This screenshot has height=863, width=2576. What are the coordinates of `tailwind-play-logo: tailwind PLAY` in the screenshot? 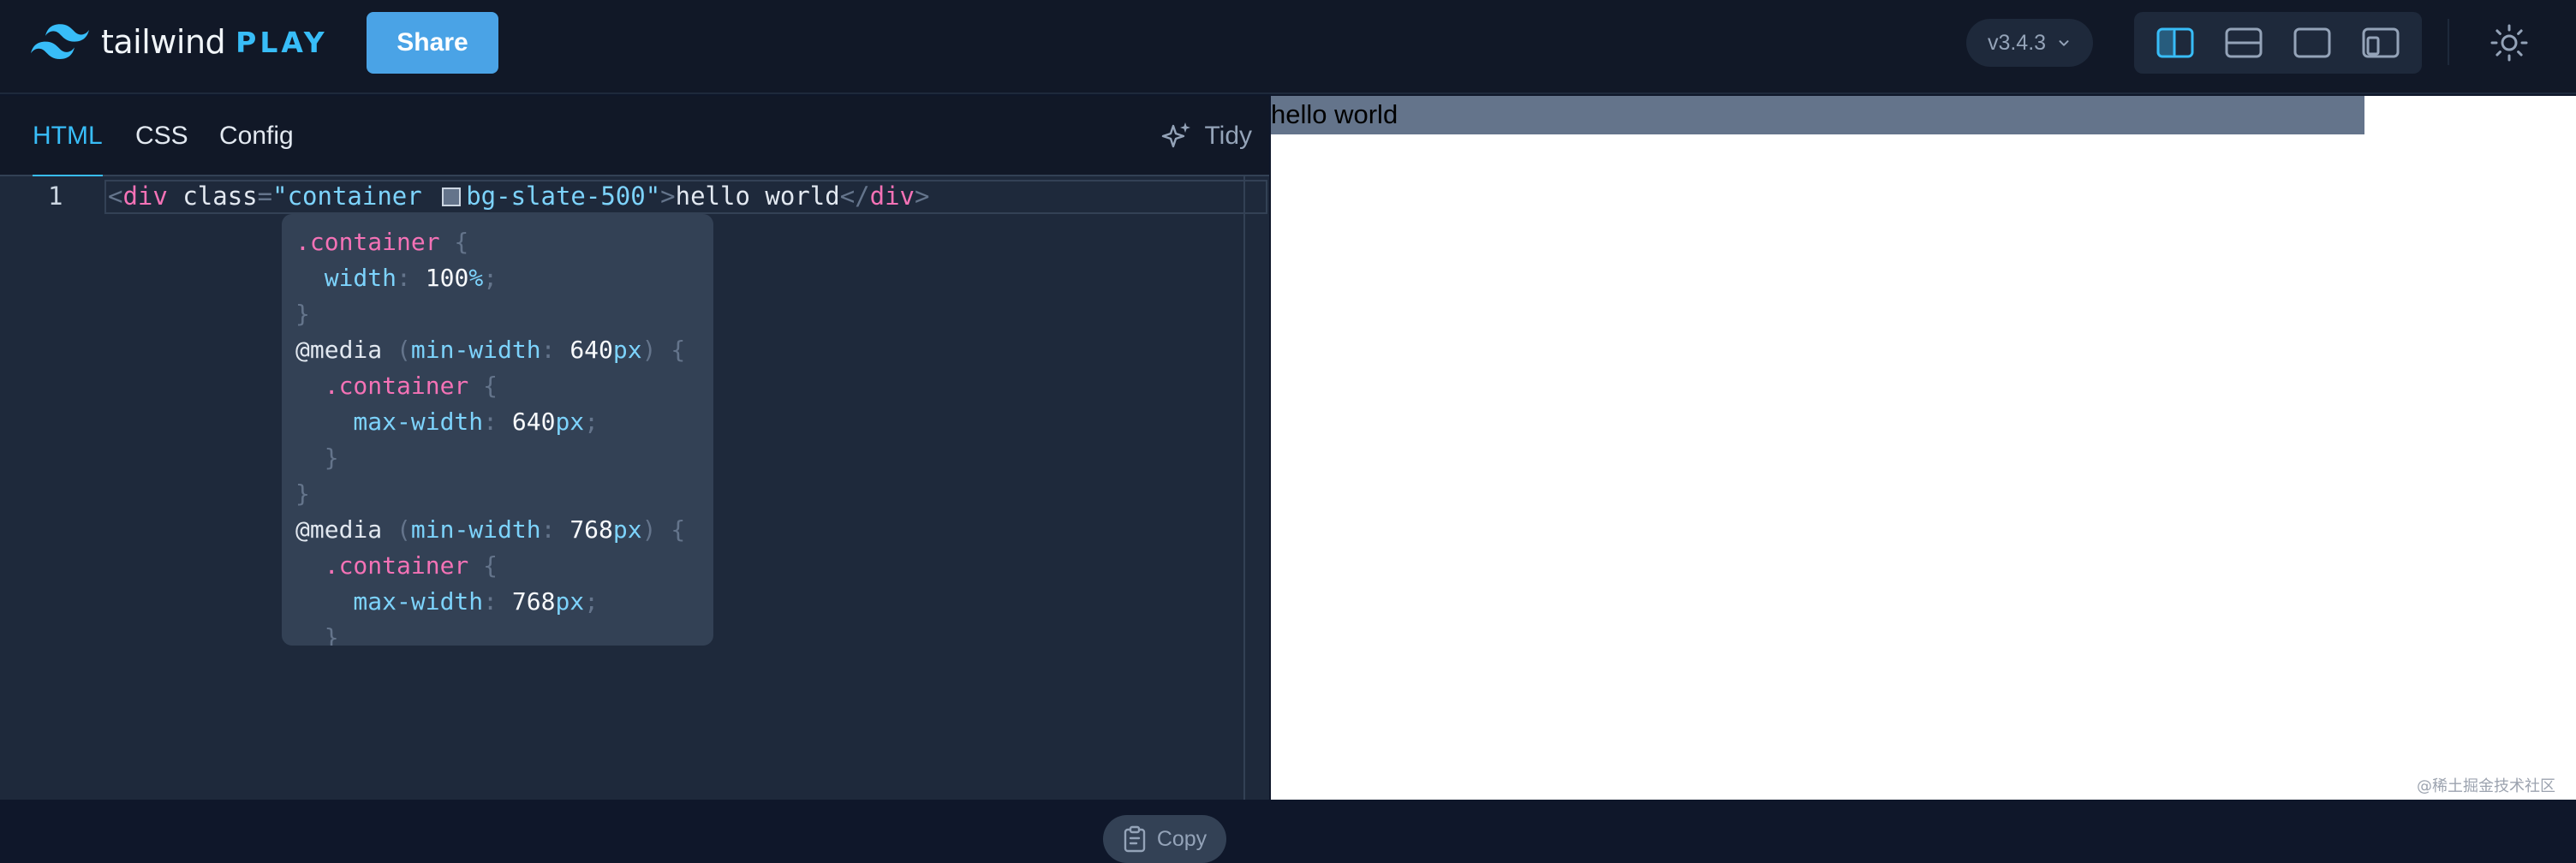 It's located at (180, 42).